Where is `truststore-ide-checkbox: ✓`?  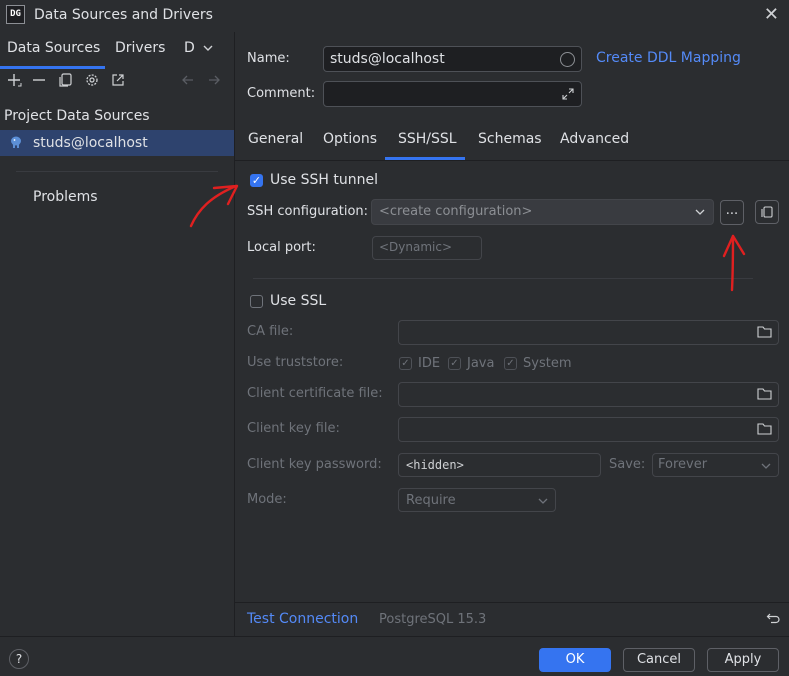 truststore-ide-checkbox: ✓ is located at coordinates (405, 363).